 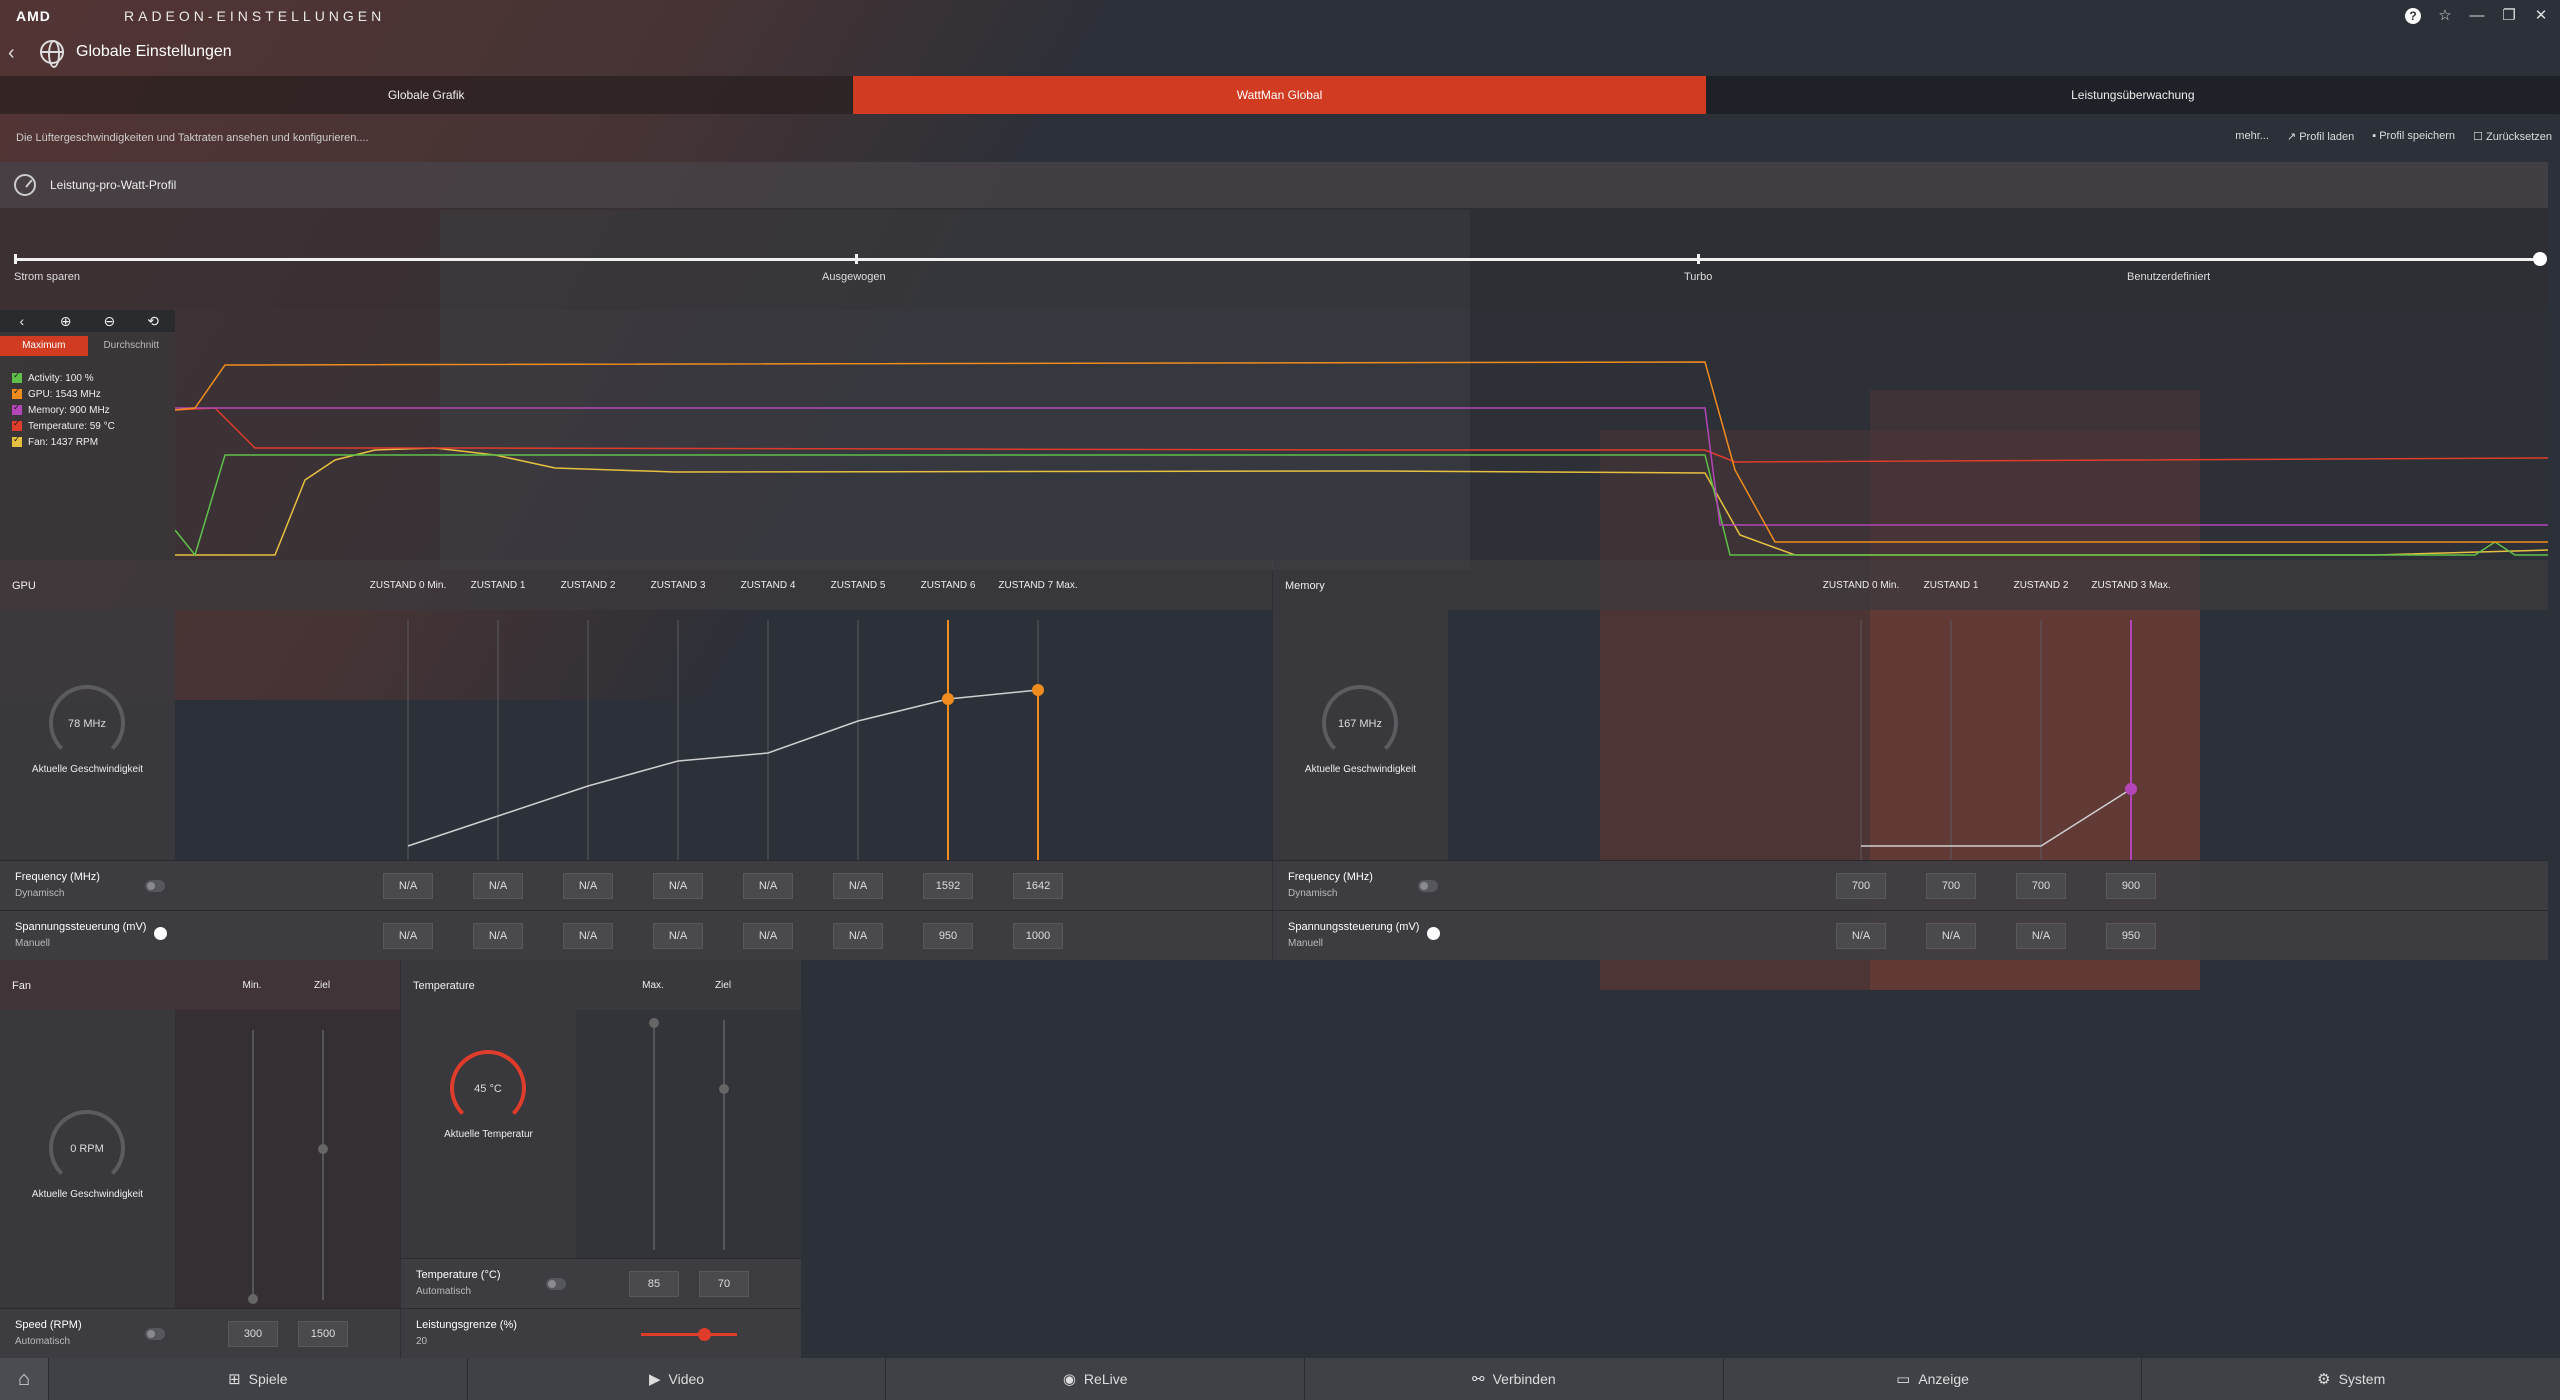 I want to click on temperature-max-handle, so click(x=654, y=1023).